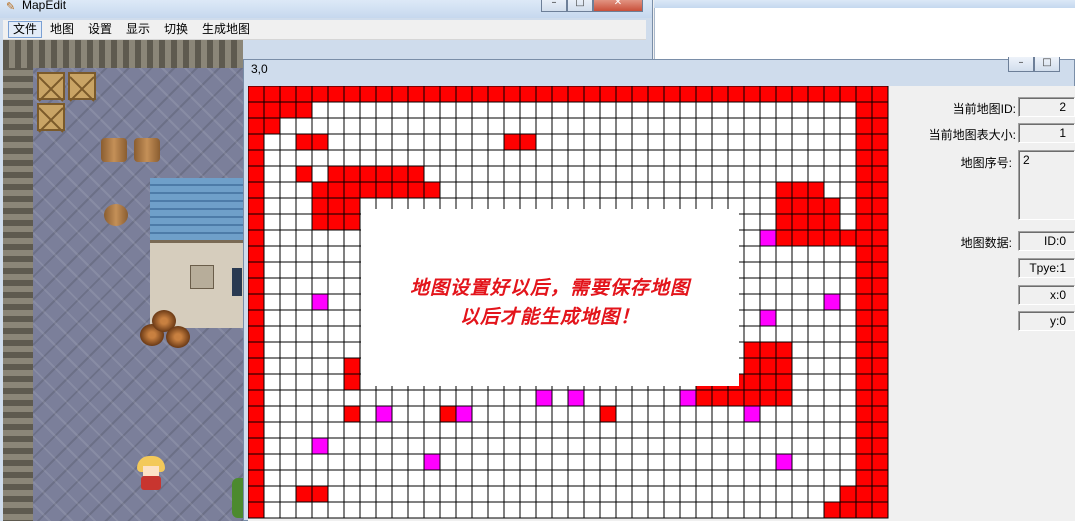  Describe the element at coordinates (1021, 64) in the screenshot. I see `editor-minimize-button: –` at that location.